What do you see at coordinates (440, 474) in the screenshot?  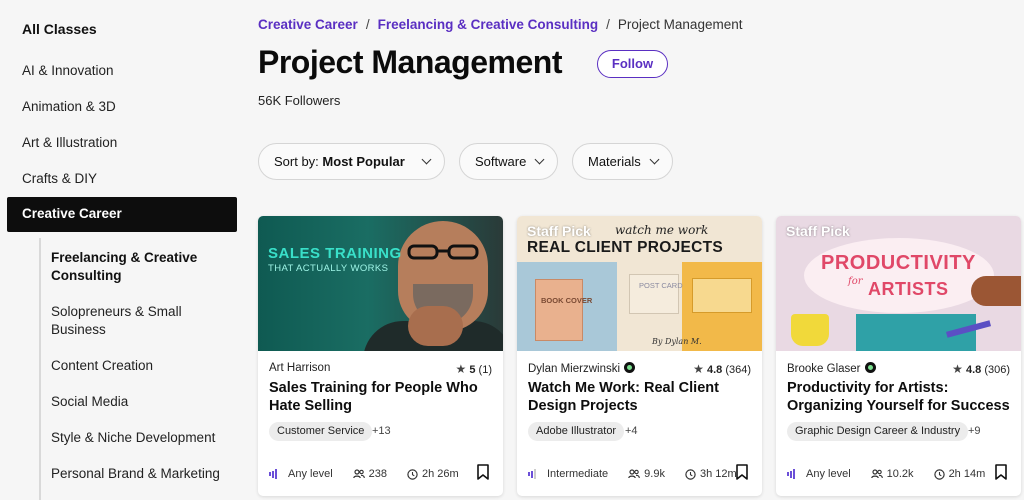 I see `duration-value: 2h 26m` at bounding box center [440, 474].